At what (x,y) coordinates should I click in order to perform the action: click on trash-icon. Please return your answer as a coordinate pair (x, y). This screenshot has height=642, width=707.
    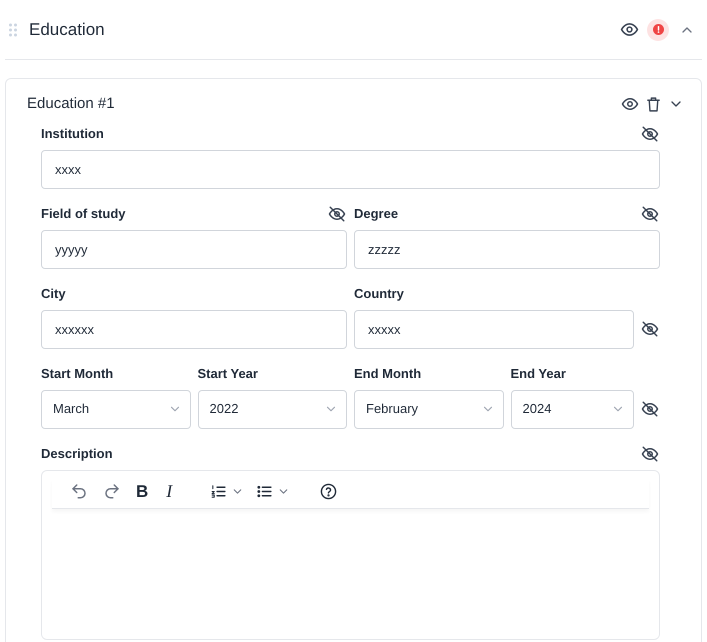
    Looking at the image, I should click on (653, 104).